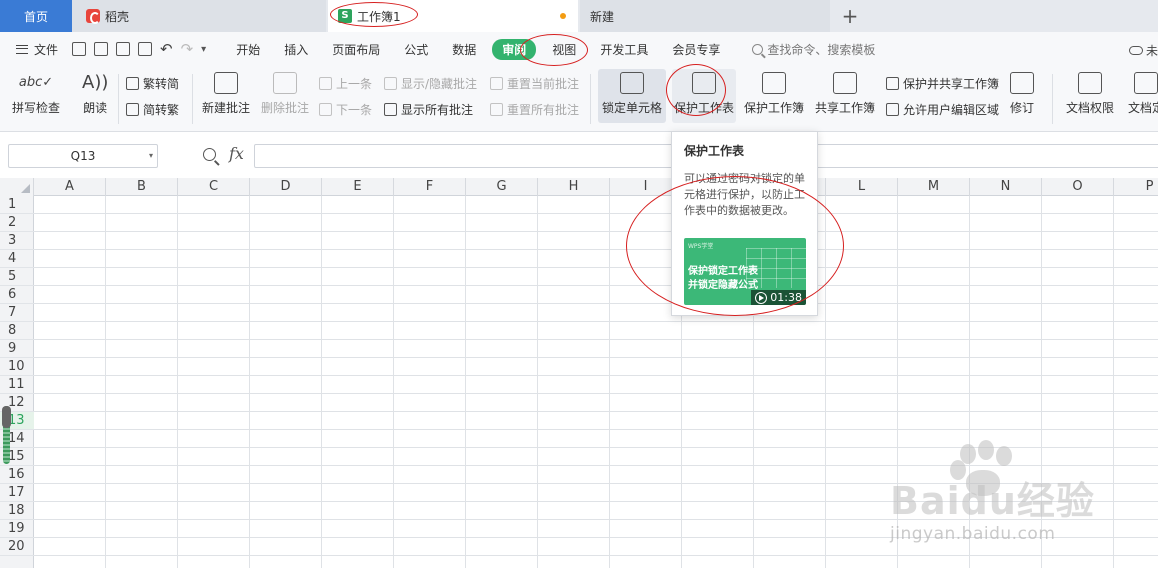 The height and width of the screenshot is (568, 1158). Describe the element at coordinates (358, 187) in the screenshot. I see `column-header: E` at that location.